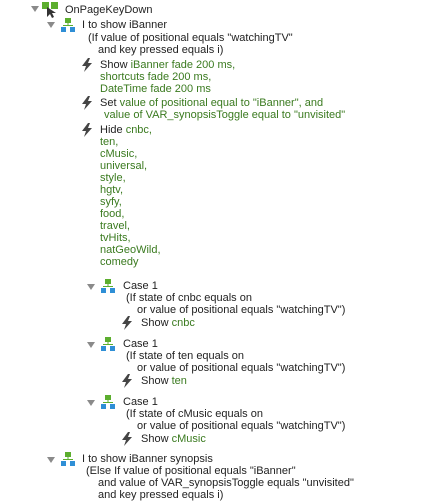  Describe the element at coordinates (124, 166) in the screenshot. I see `hide-item: universal,` at that location.